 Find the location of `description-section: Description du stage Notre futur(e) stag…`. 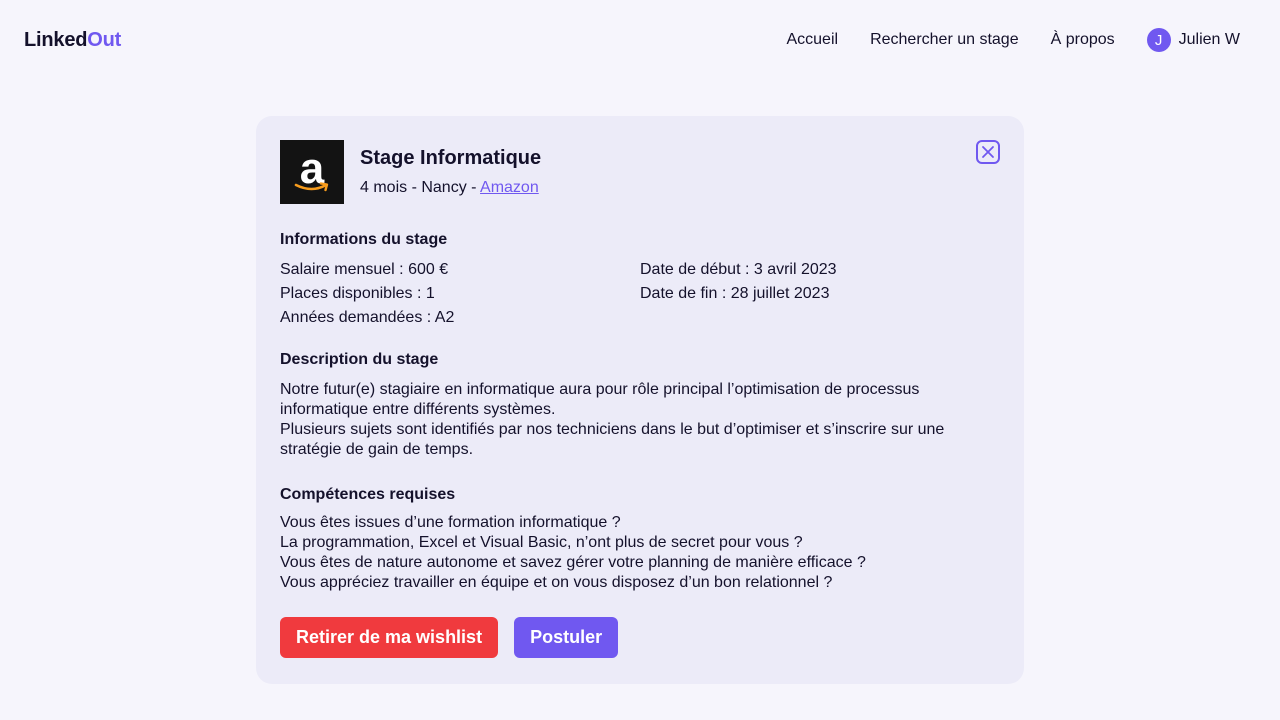

description-section: Description du stage Notre futur(e) stag… is located at coordinates (640, 405).